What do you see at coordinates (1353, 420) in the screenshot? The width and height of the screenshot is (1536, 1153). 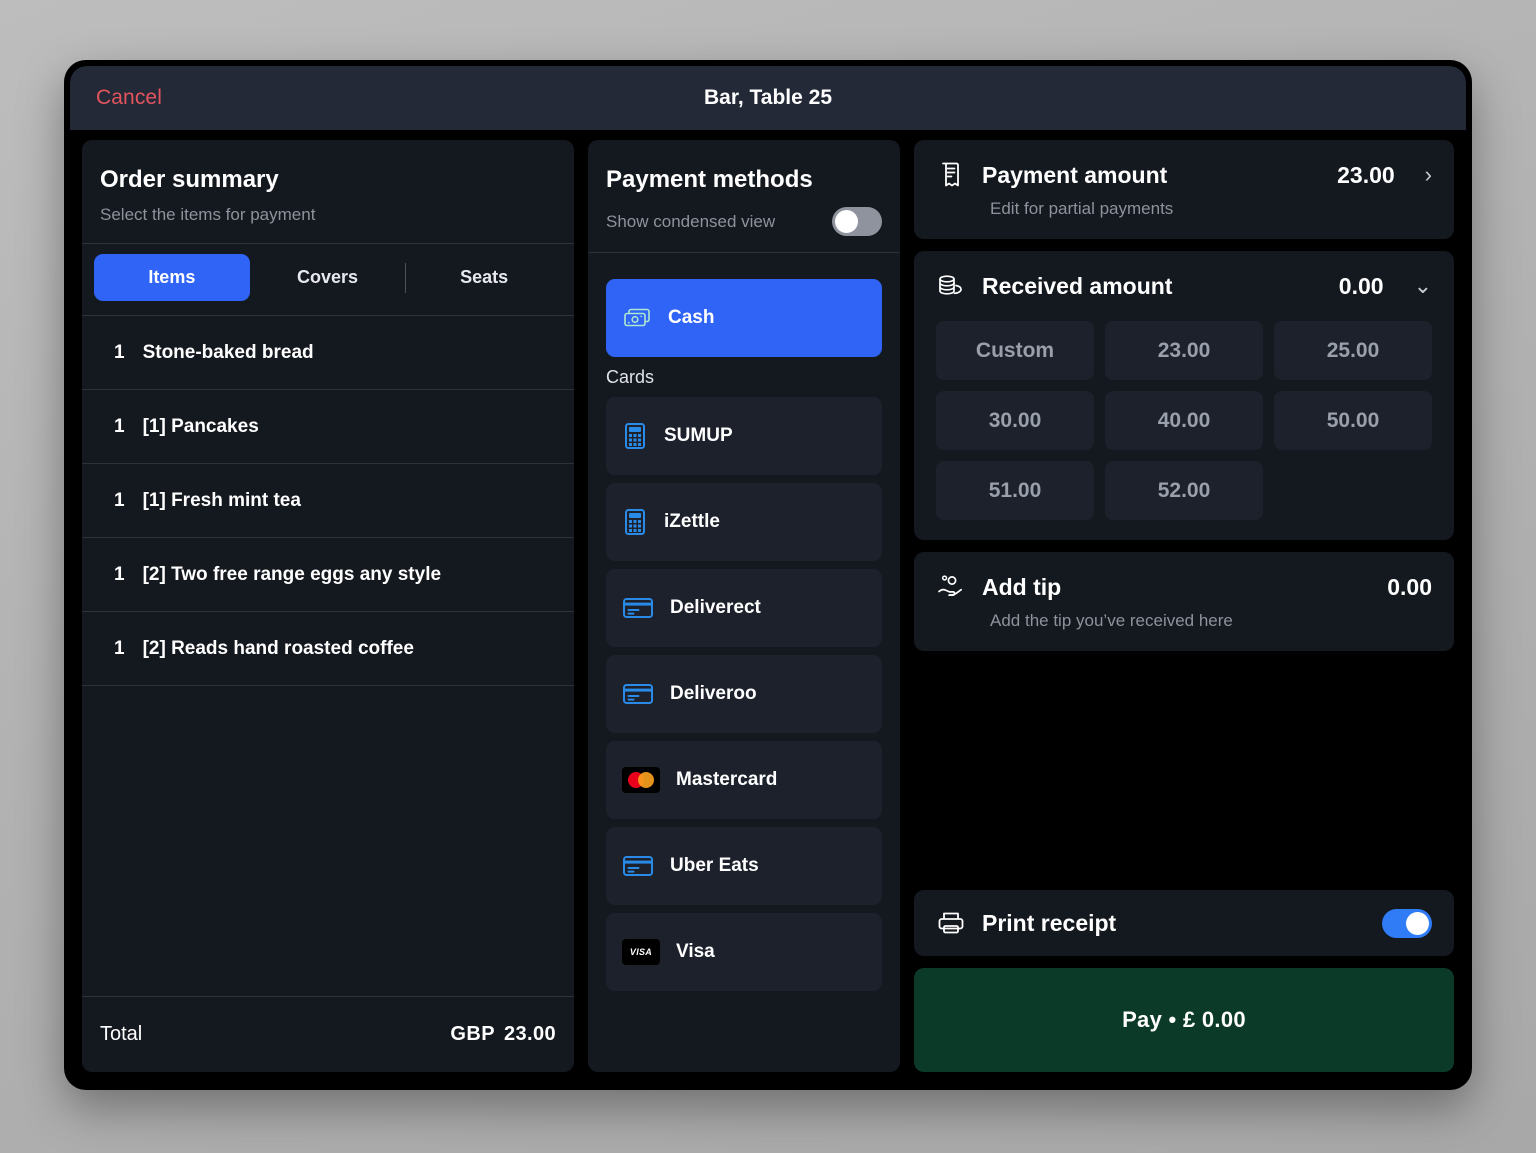 I see `quick-amount-button: 50.00` at bounding box center [1353, 420].